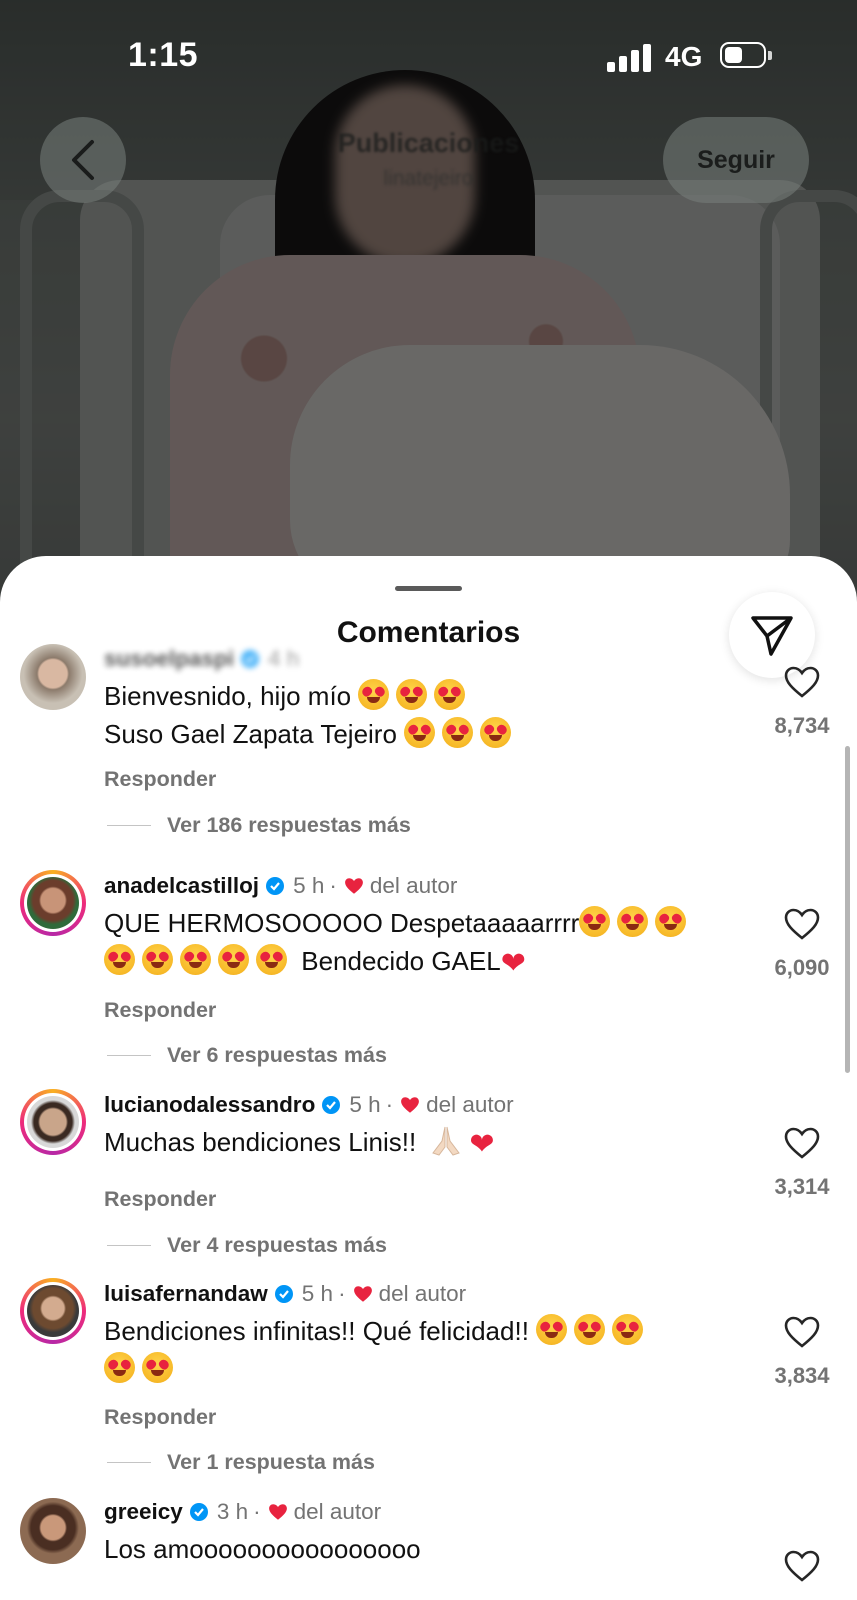 The width and height of the screenshot is (857, 1600). I want to click on like-button, so click(802, 1568).